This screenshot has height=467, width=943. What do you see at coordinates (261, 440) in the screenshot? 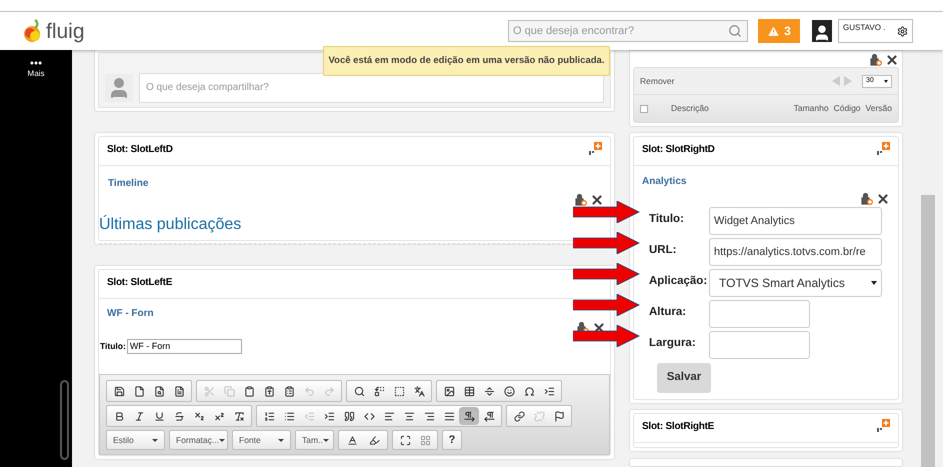
I see `toolbar-dropdown: Fonte` at bounding box center [261, 440].